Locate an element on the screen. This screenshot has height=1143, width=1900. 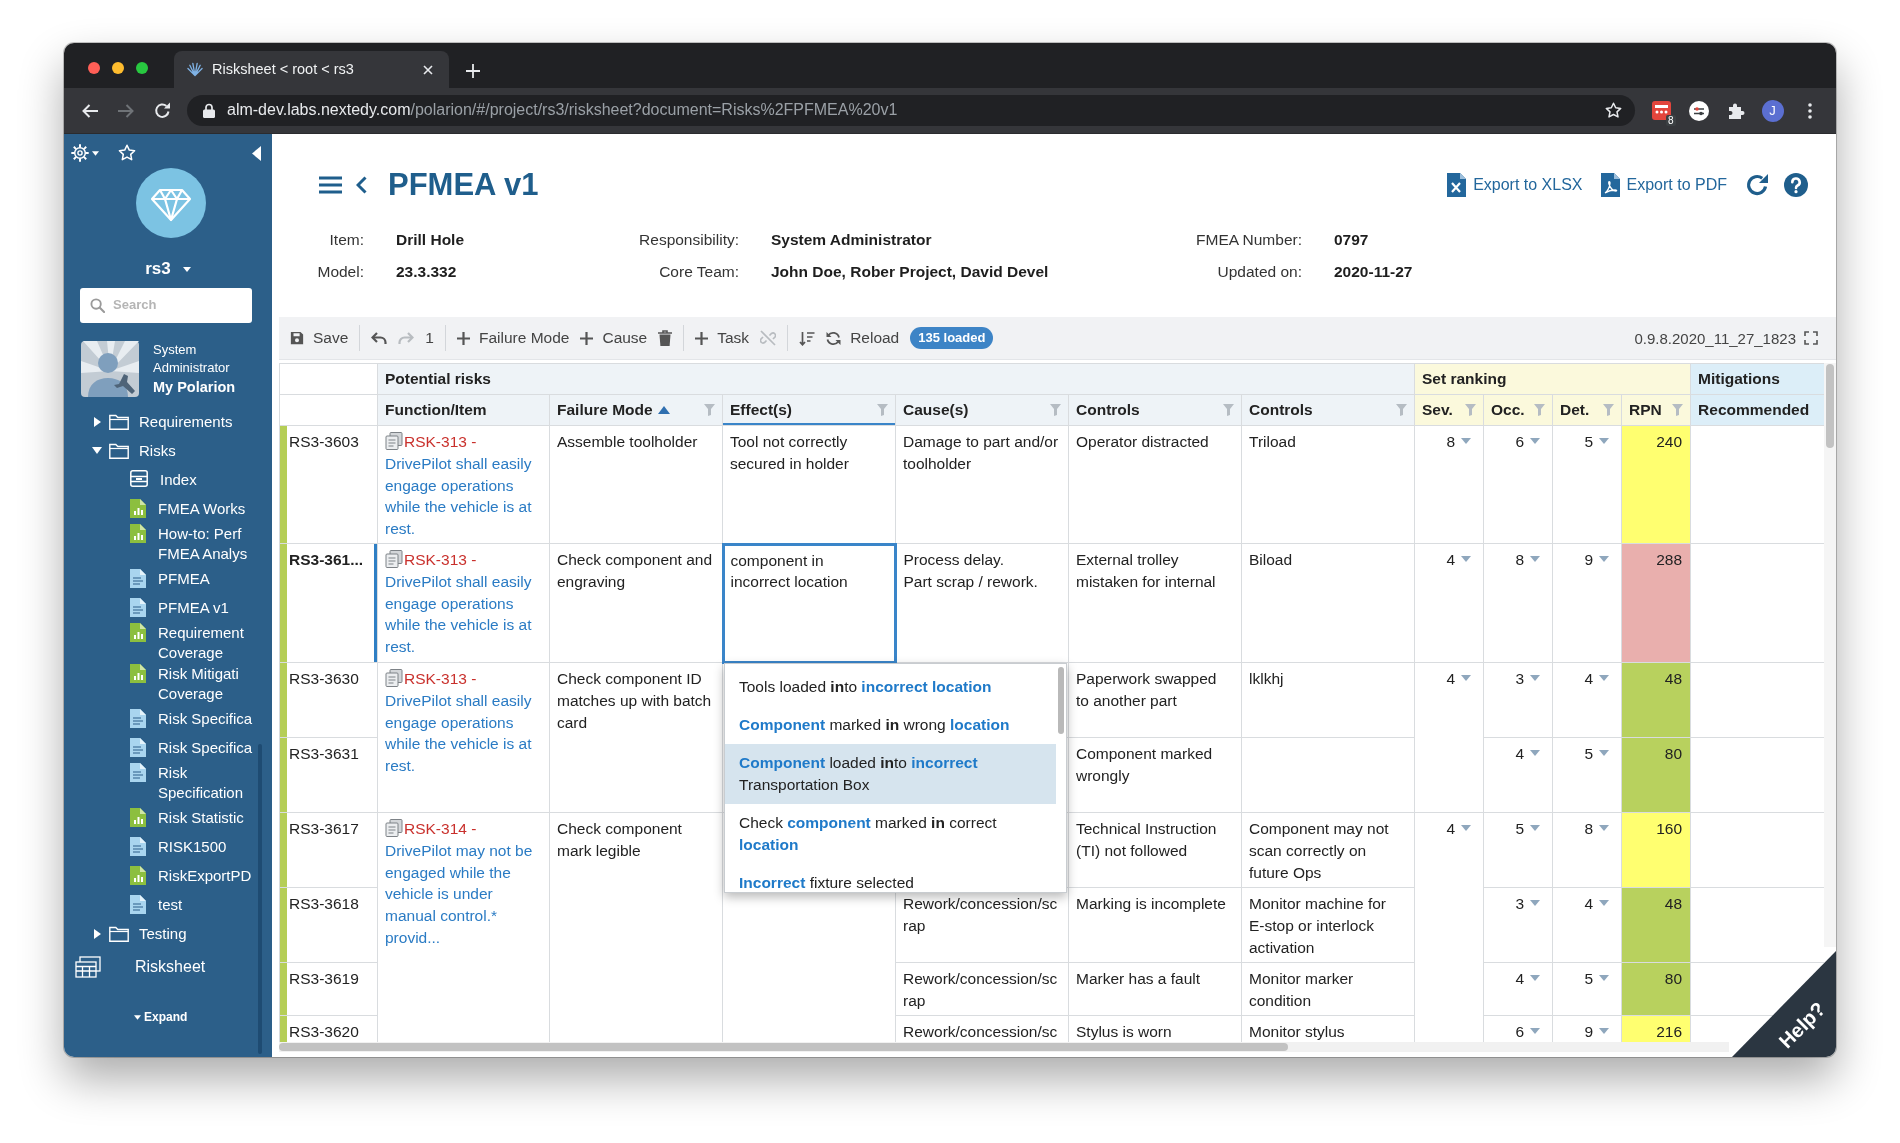
tree-item: Index is located at coordinates (163, 479).